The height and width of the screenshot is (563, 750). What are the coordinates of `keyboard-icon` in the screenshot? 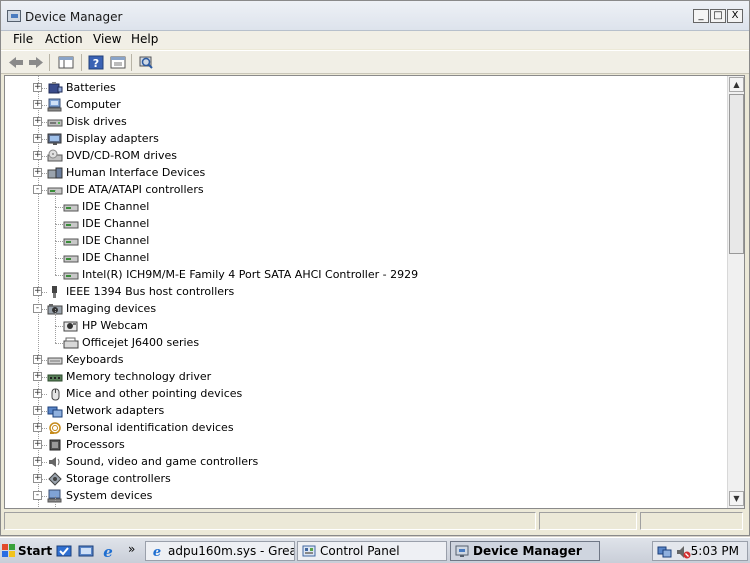 It's located at (55, 360).